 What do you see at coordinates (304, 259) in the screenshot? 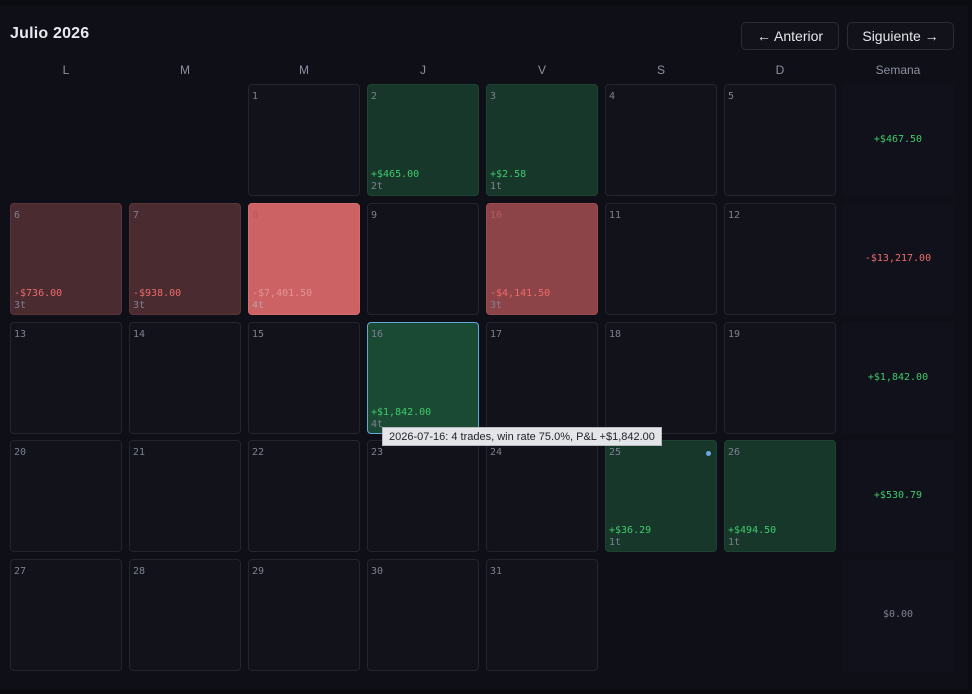
I see `day-cell-8: 8 -$7,401.50 4t` at bounding box center [304, 259].